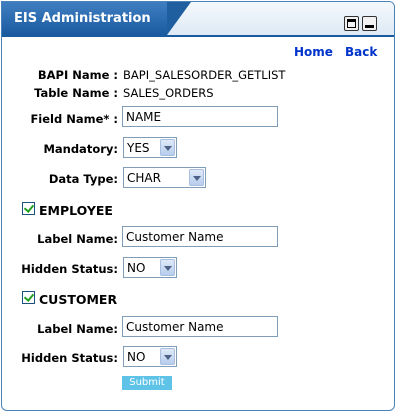 The width and height of the screenshot is (398, 414). I want to click on bapi-name-value: BAPI_SALESORDER_GETLIST, so click(204, 75).